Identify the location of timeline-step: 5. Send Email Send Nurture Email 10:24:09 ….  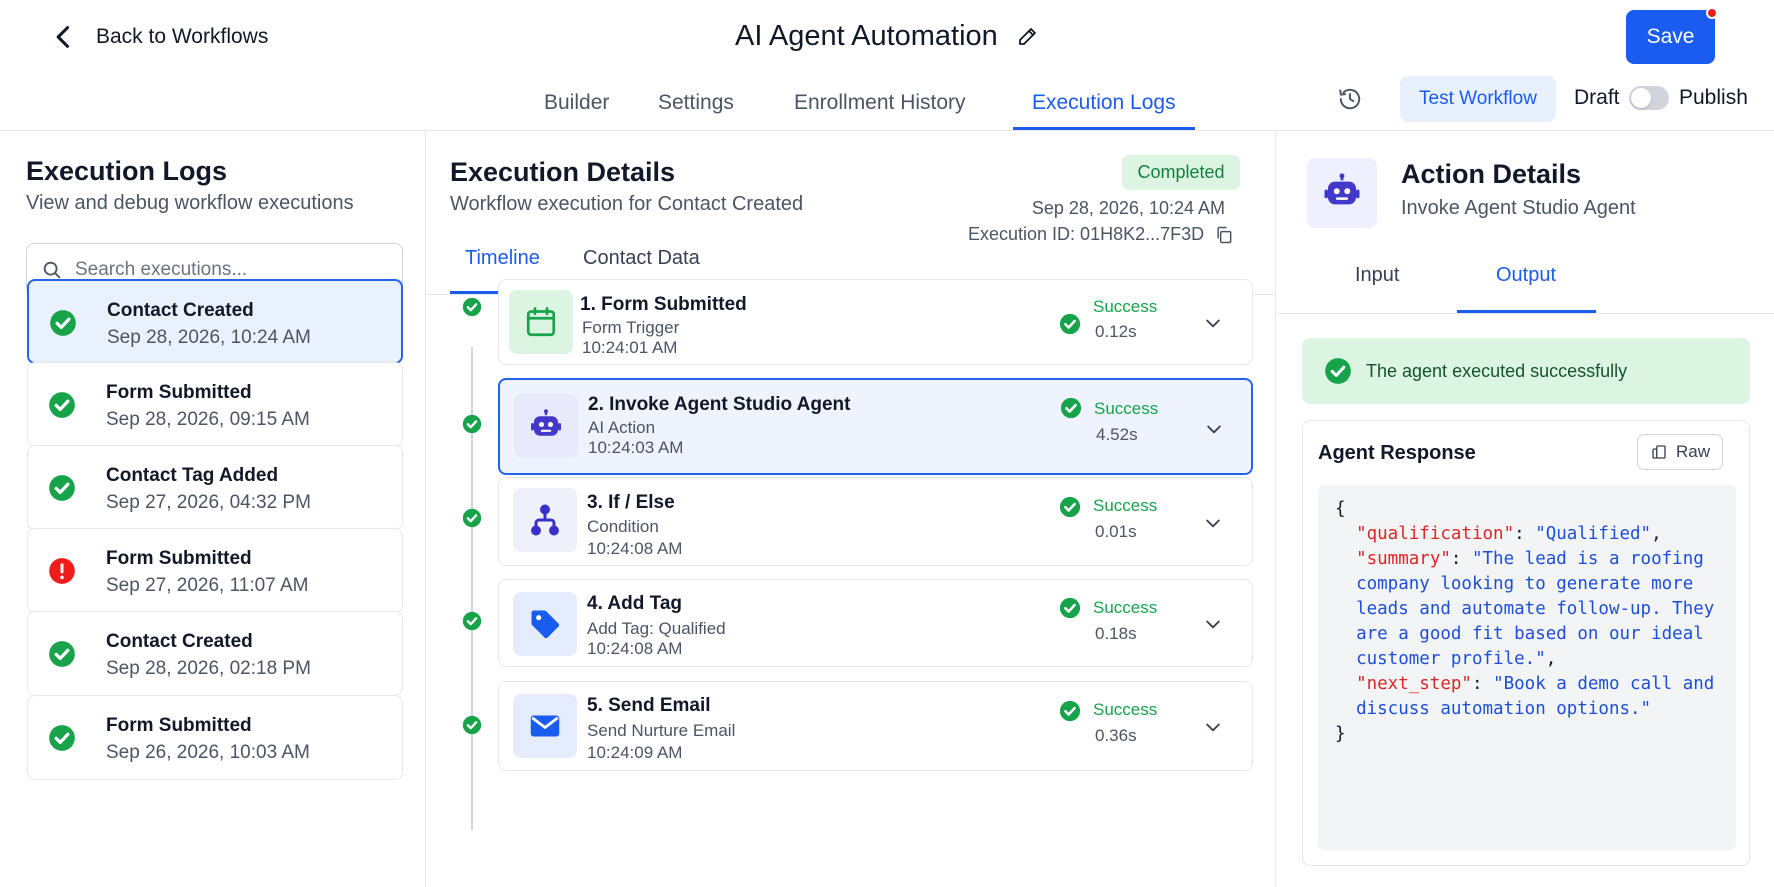
(875, 726).